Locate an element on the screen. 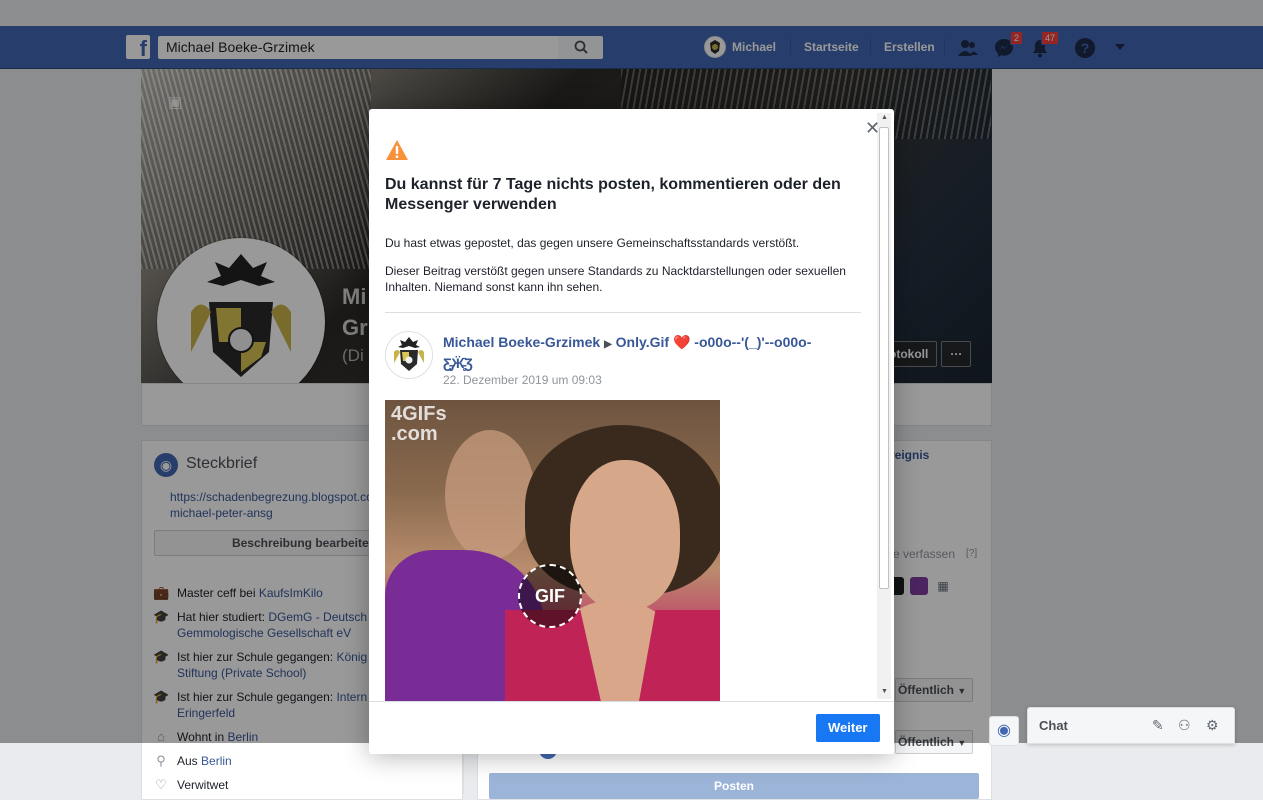 This screenshot has height=800, width=1263. post-timestamp: 22. Dezember 2019 um 09:03 is located at coordinates (522, 380).